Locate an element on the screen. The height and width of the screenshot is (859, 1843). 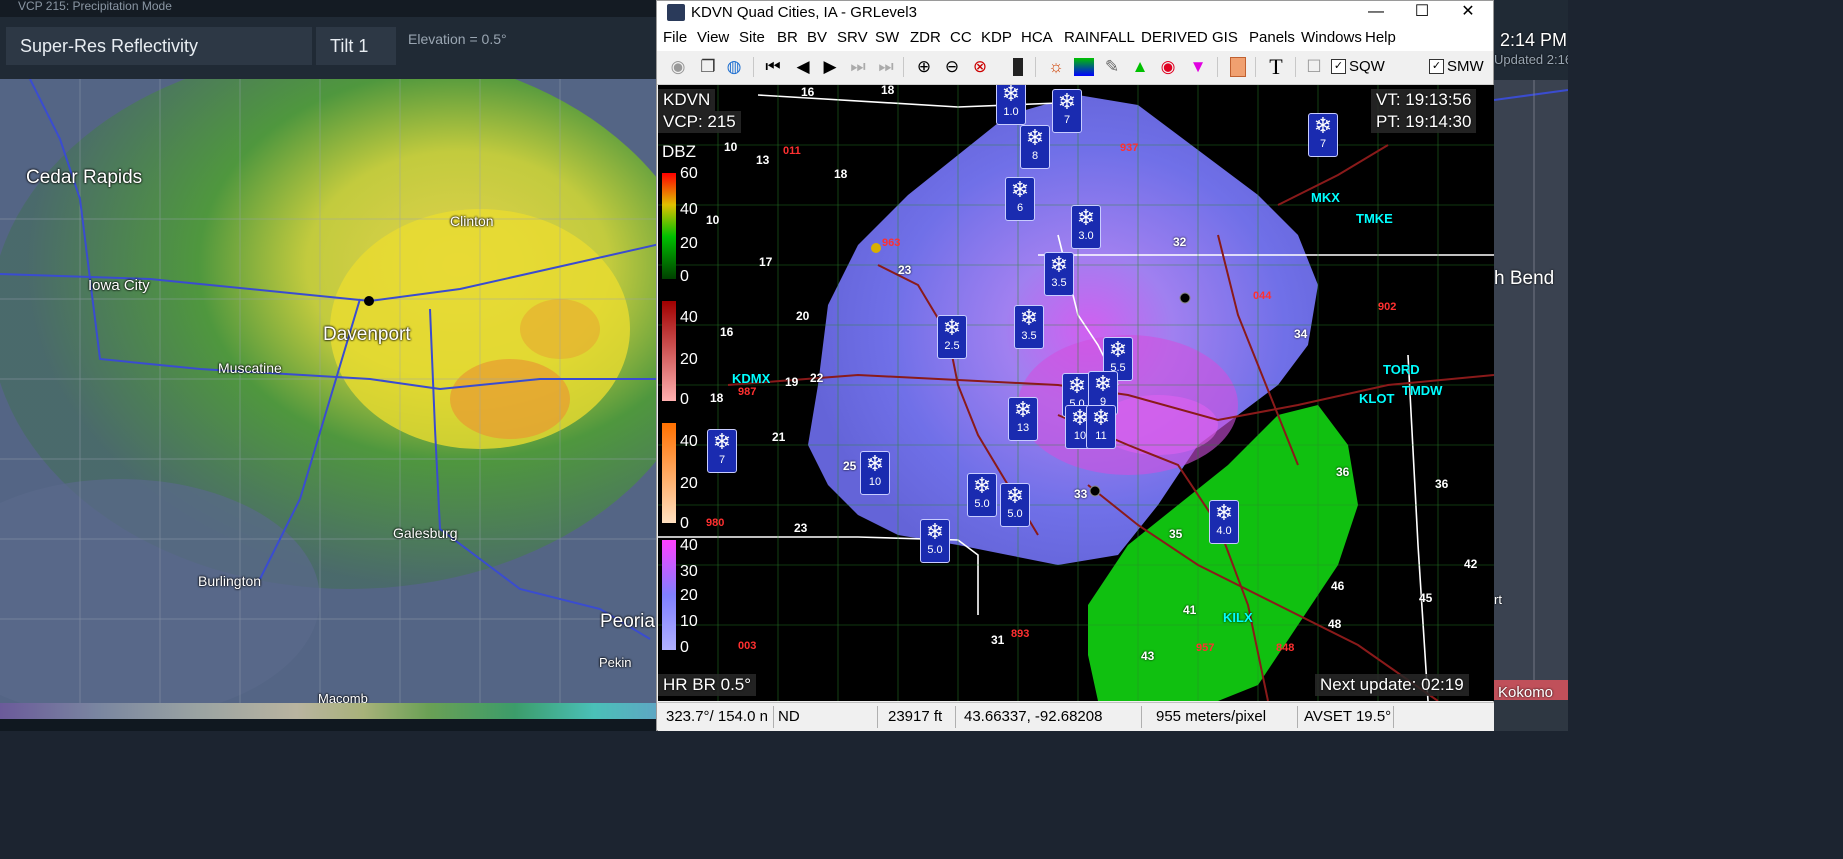
station-label: KDMX is located at coordinates (751, 378).